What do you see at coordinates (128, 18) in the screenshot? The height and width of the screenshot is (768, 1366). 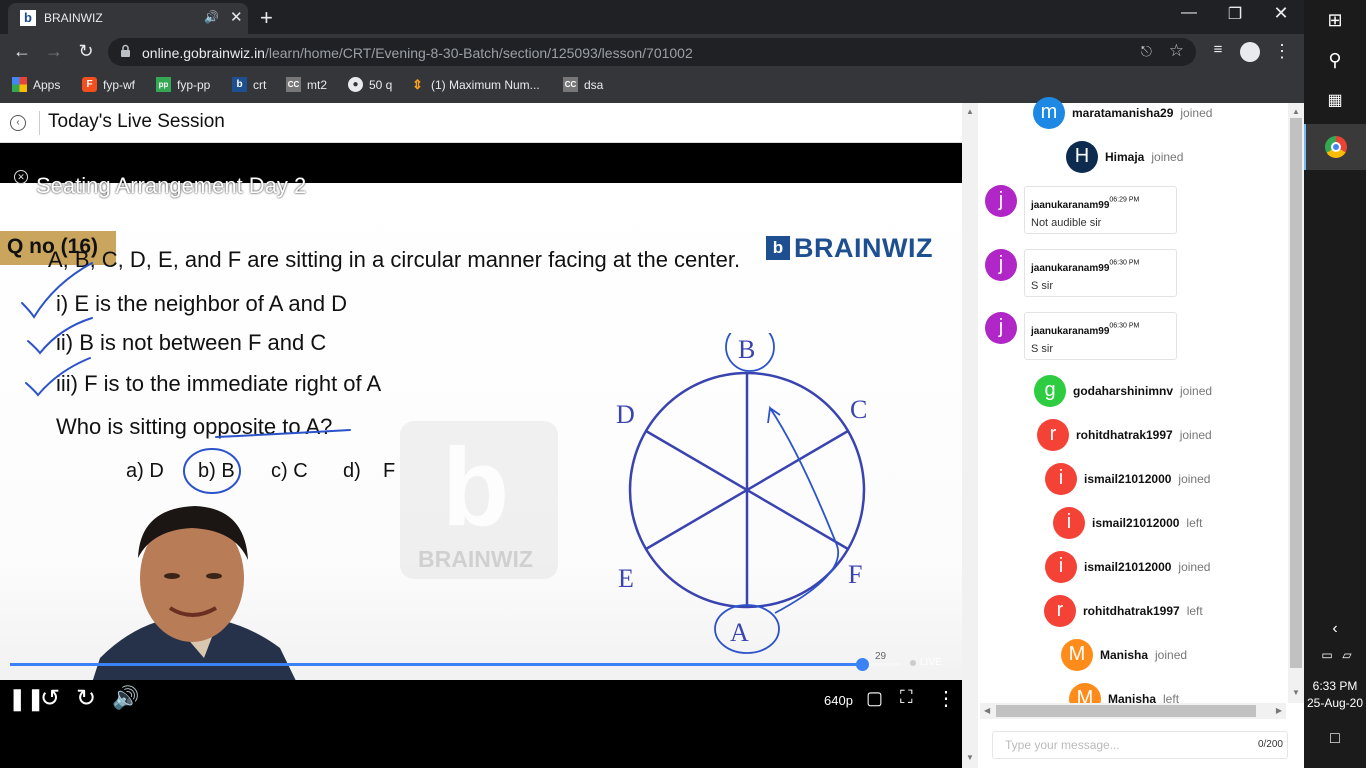 I see `browser-tab: b BRAINWIZ 🔊 ✕` at bounding box center [128, 18].